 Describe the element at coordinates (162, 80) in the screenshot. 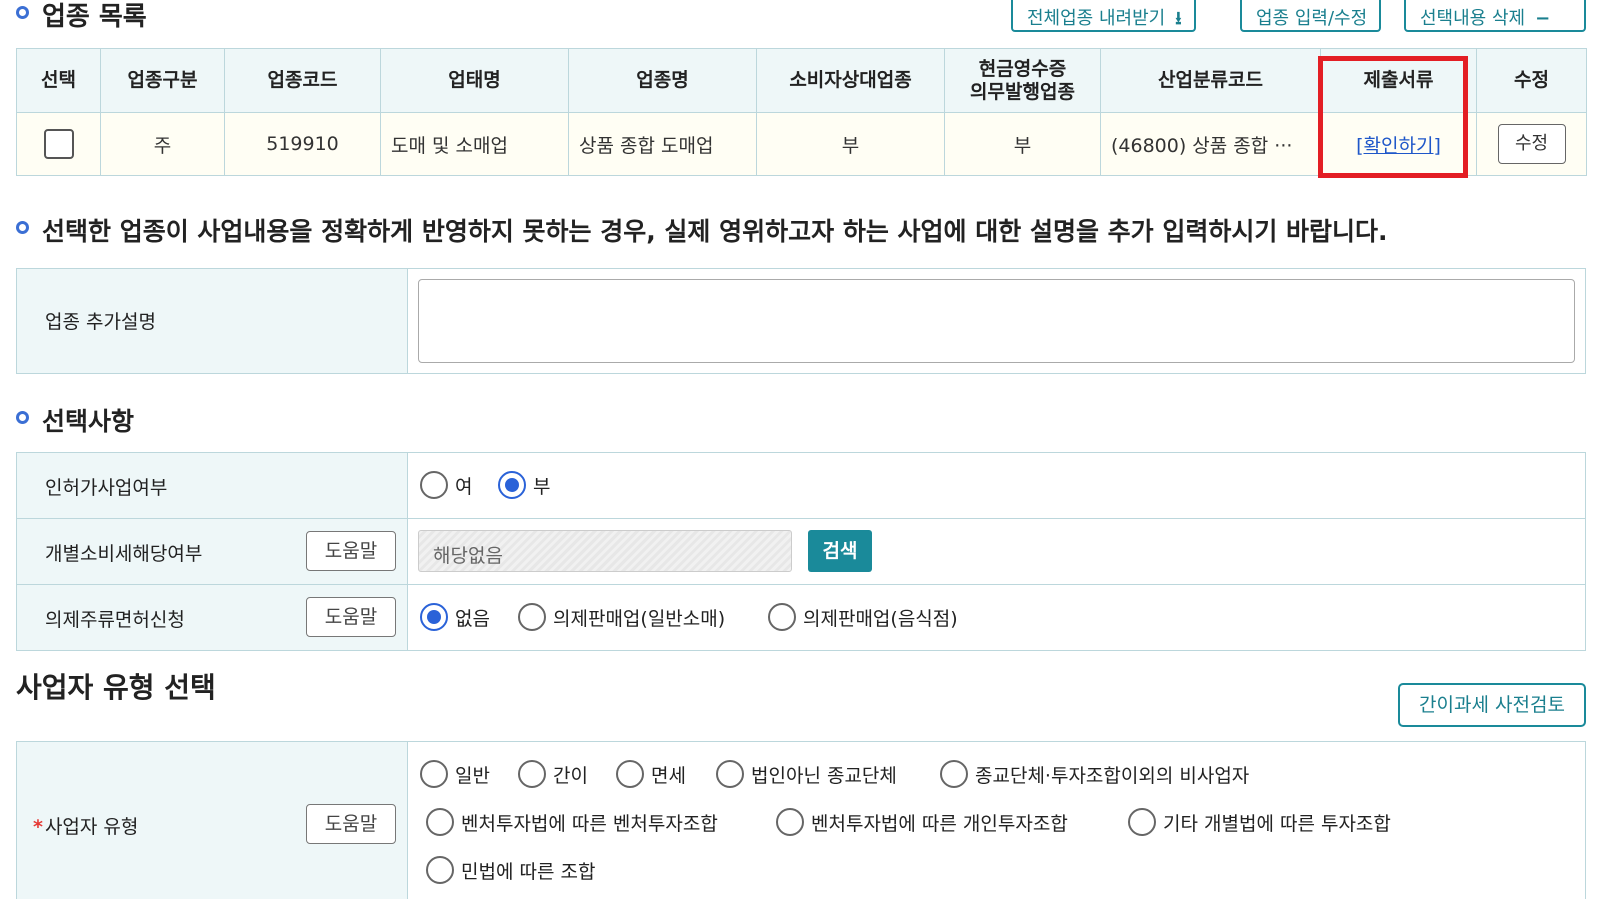

I see `col-type: 업종구분` at that location.